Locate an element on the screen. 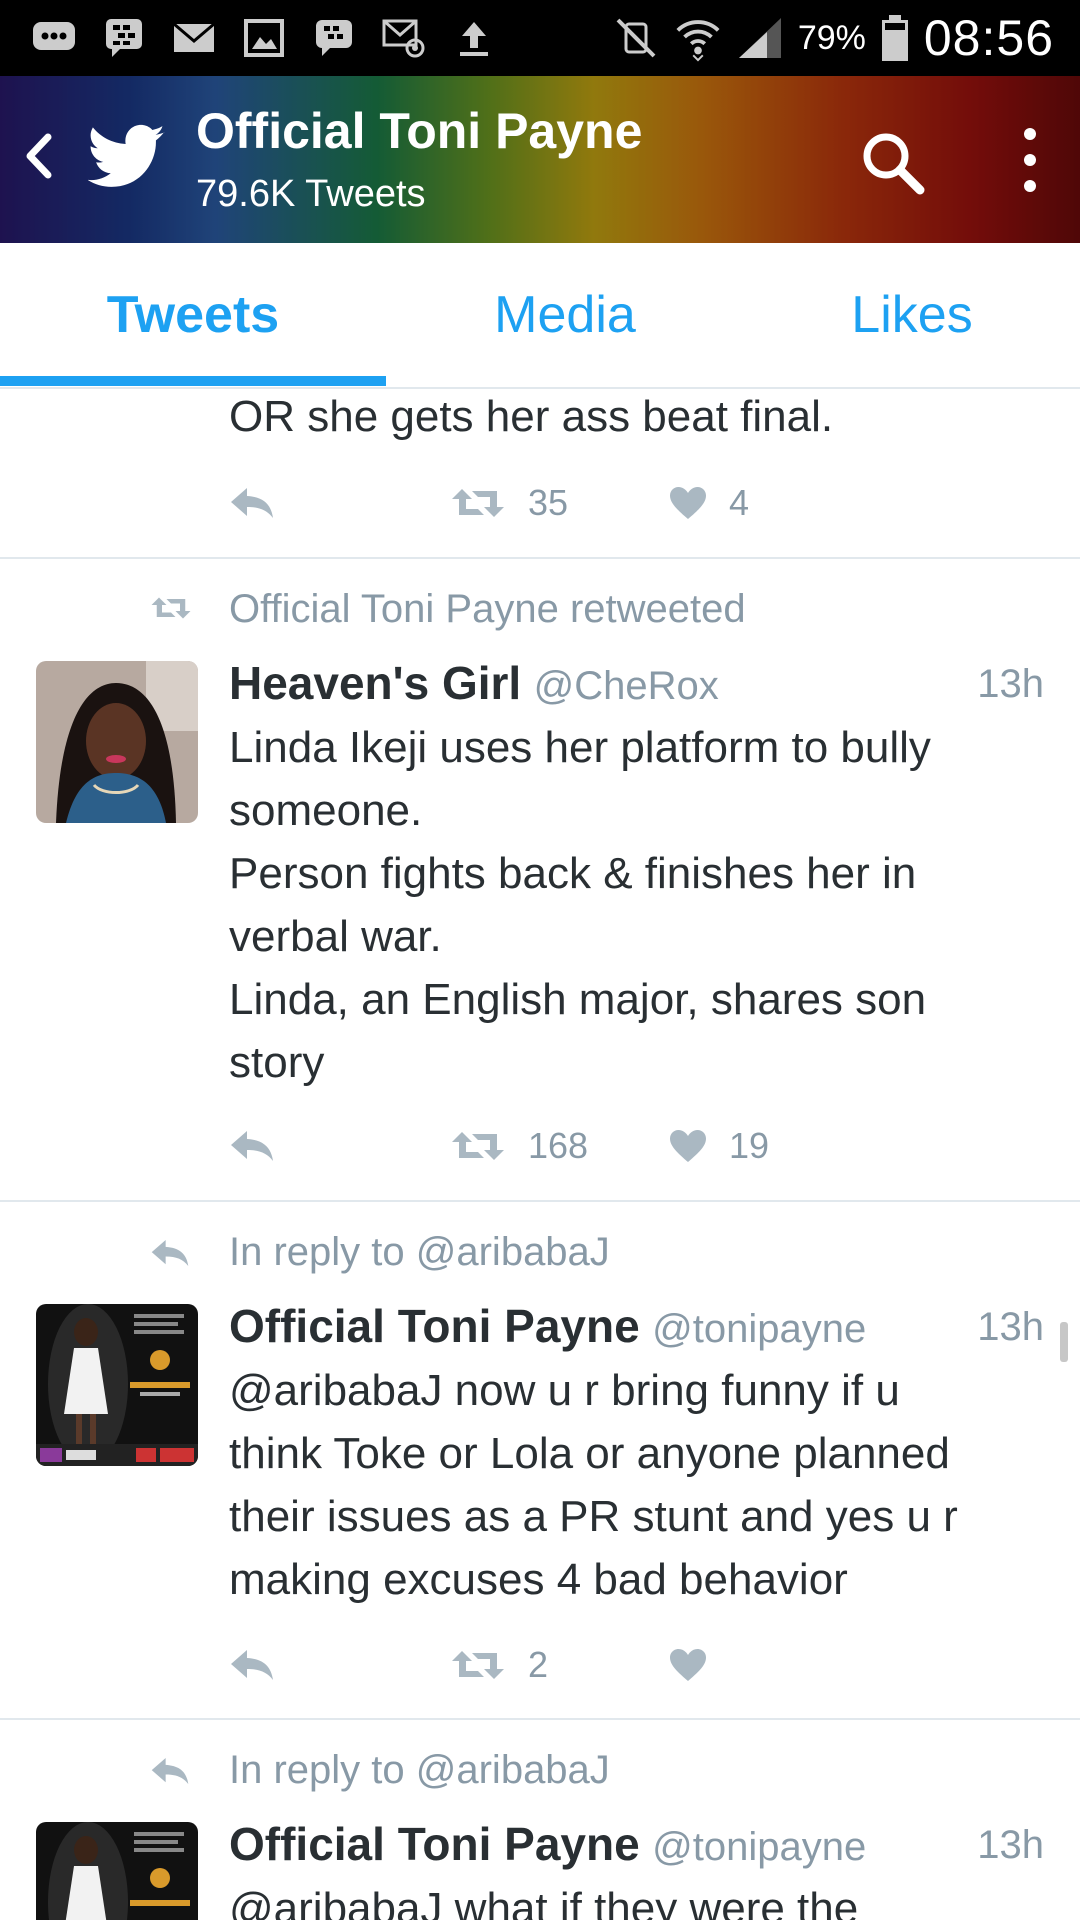 This screenshot has height=1920, width=1080. tweet-text-line: OR she gets her ass beat final. is located at coordinates (531, 416).